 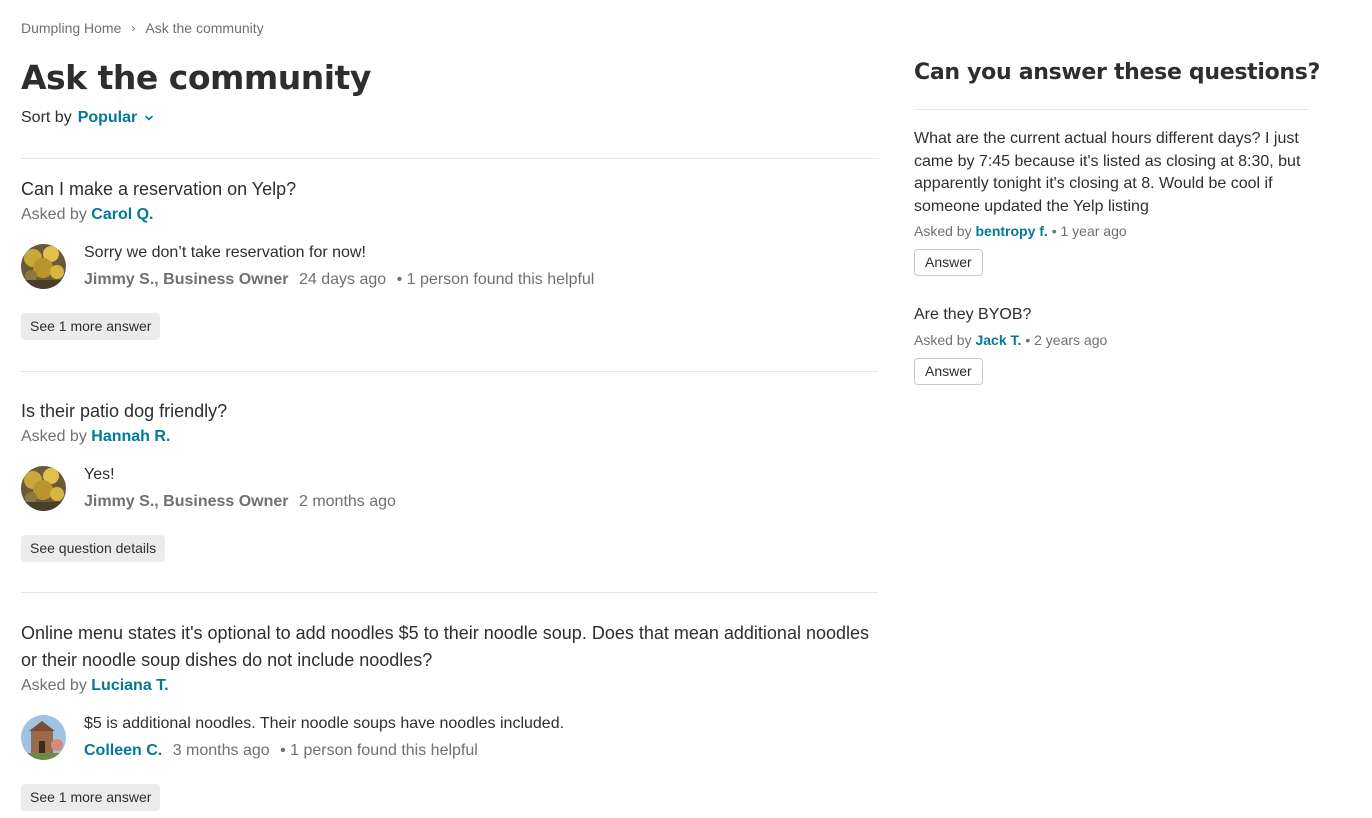 What do you see at coordinates (122, 214) in the screenshot?
I see `asker-link: Carol Q.` at bounding box center [122, 214].